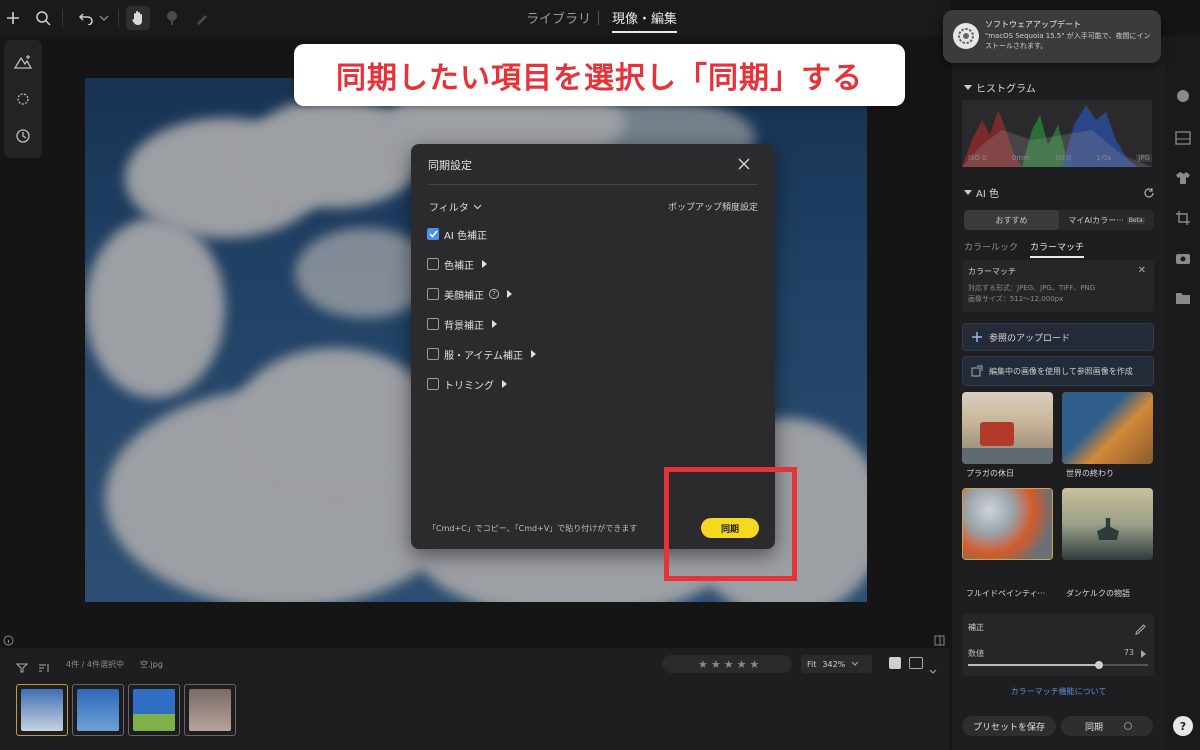  What do you see at coordinates (172, 18) in the screenshot?
I see `brush-icon` at bounding box center [172, 18].